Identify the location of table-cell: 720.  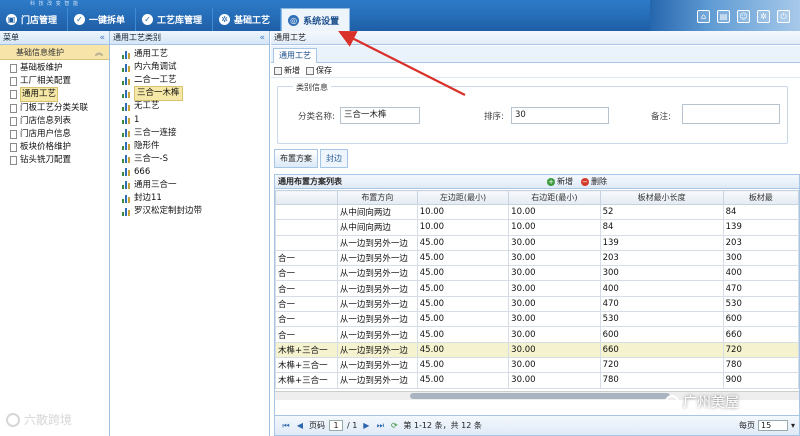
(760, 349).